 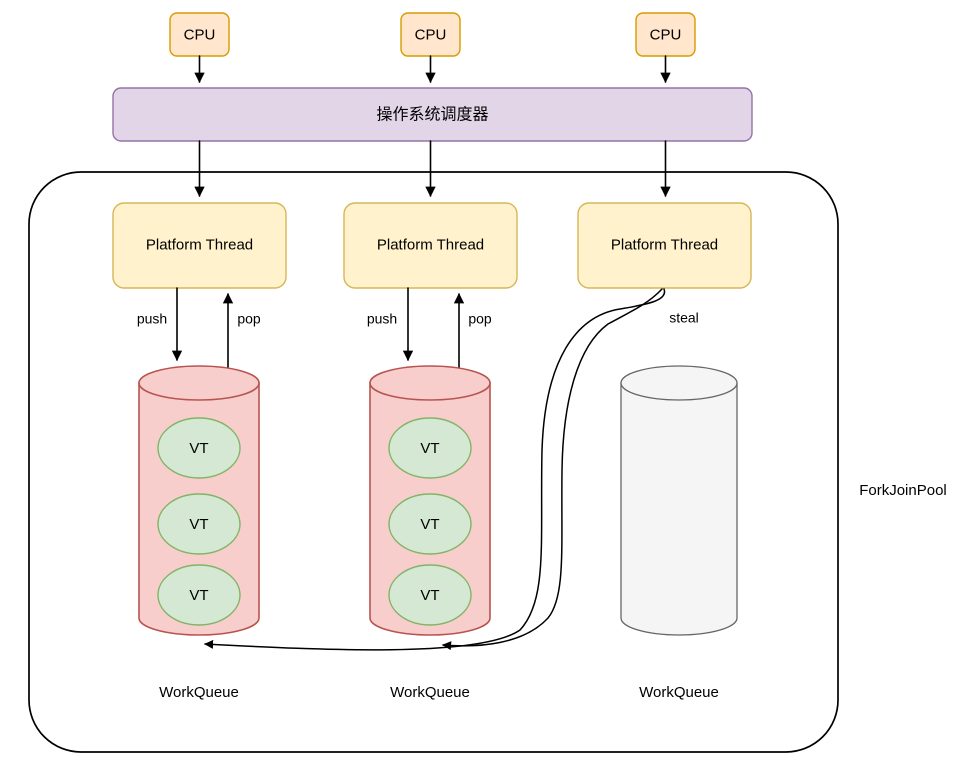 I want to click on work-queue-1-label: WorkQueue, so click(x=199, y=692).